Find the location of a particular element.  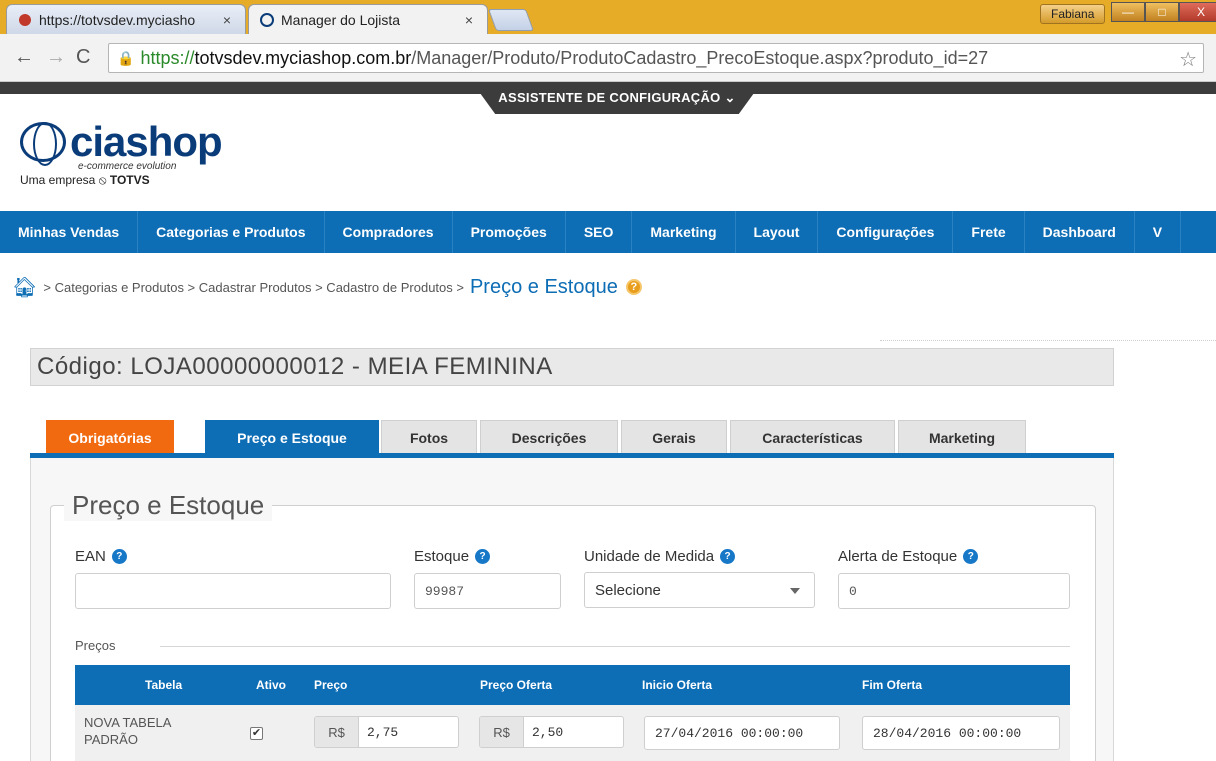

nav-item-configuracoes: Configurações is located at coordinates (886, 232).